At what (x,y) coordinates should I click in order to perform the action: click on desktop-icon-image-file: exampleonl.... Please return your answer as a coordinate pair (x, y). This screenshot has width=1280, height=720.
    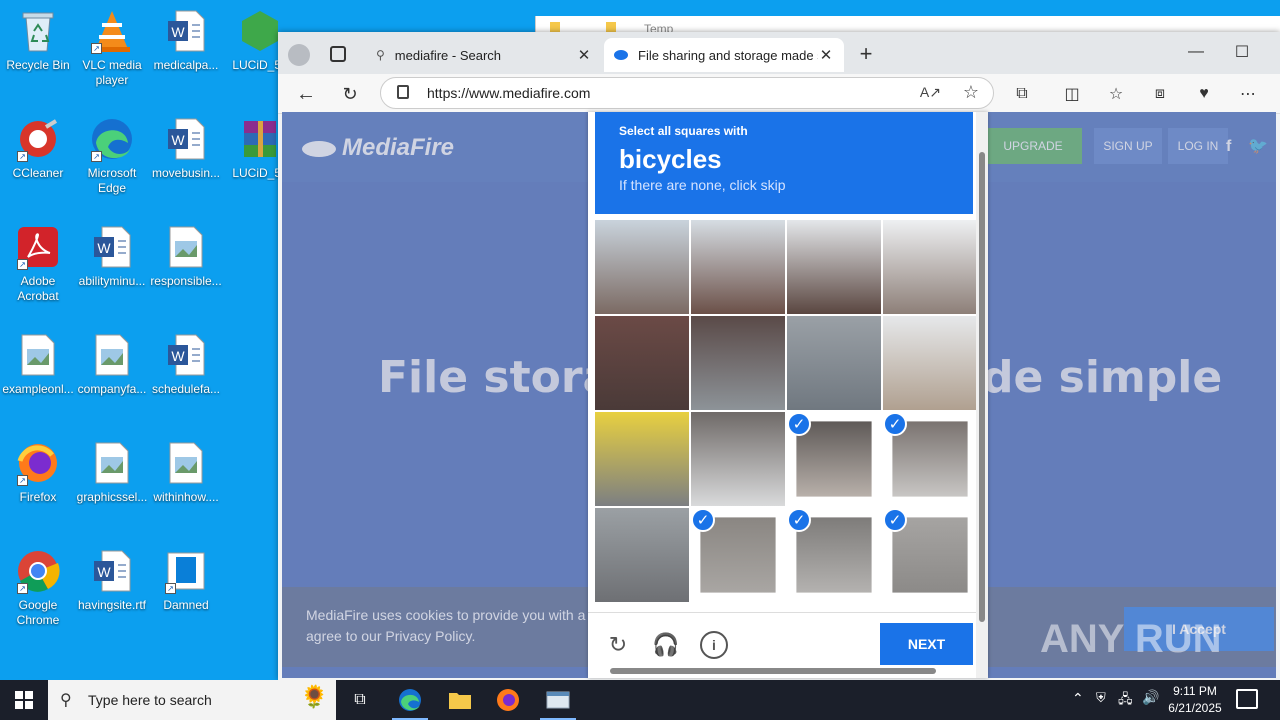
    Looking at the image, I should click on (38, 364).